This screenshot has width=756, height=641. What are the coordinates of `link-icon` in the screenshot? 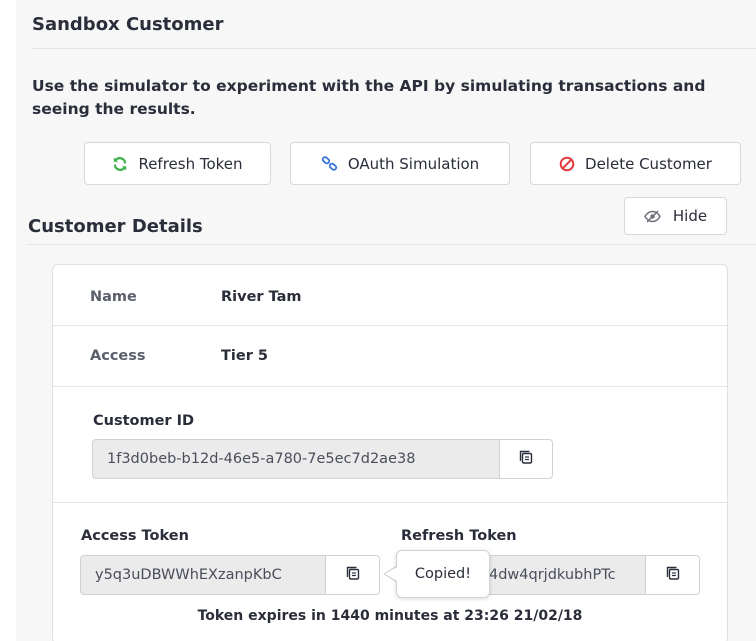 It's located at (329, 163).